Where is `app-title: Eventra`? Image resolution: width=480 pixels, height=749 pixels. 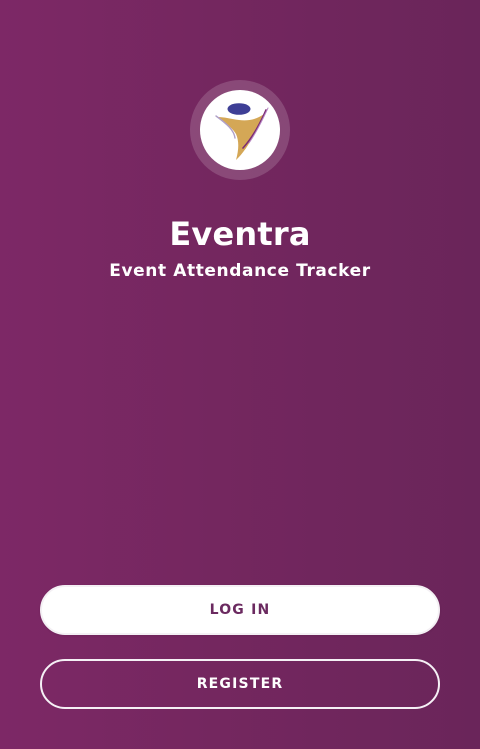
app-title: Eventra is located at coordinates (240, 234).